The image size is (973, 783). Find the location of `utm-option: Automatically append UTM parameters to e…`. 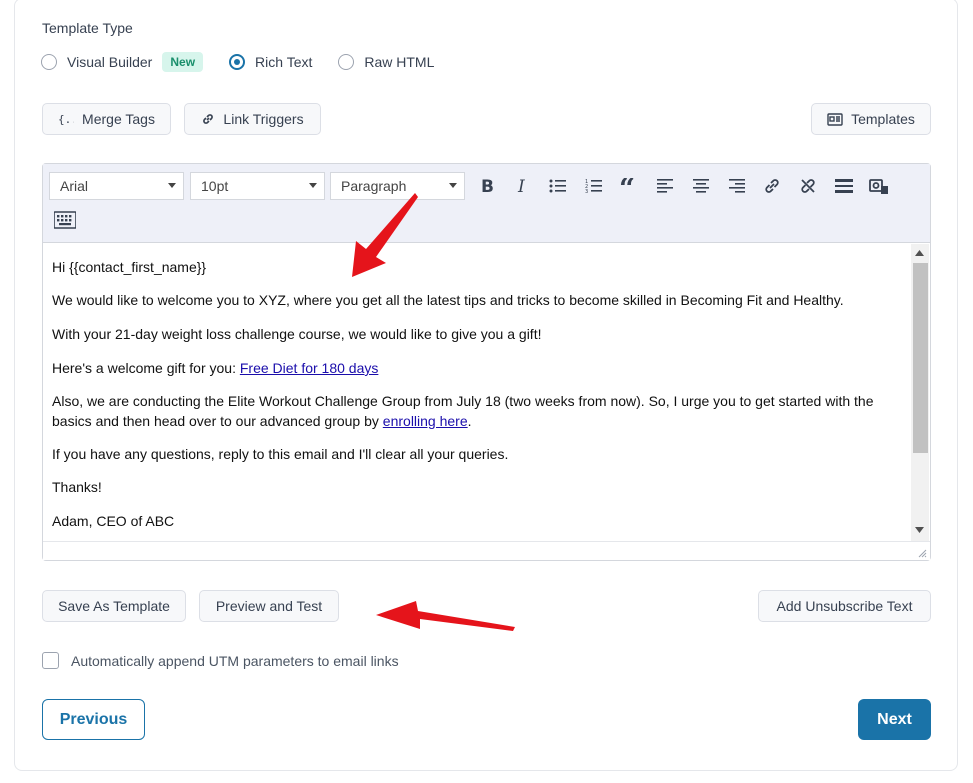

utm-option: Automatically append UTM parameters to e… is located at coordinates (220, 660).